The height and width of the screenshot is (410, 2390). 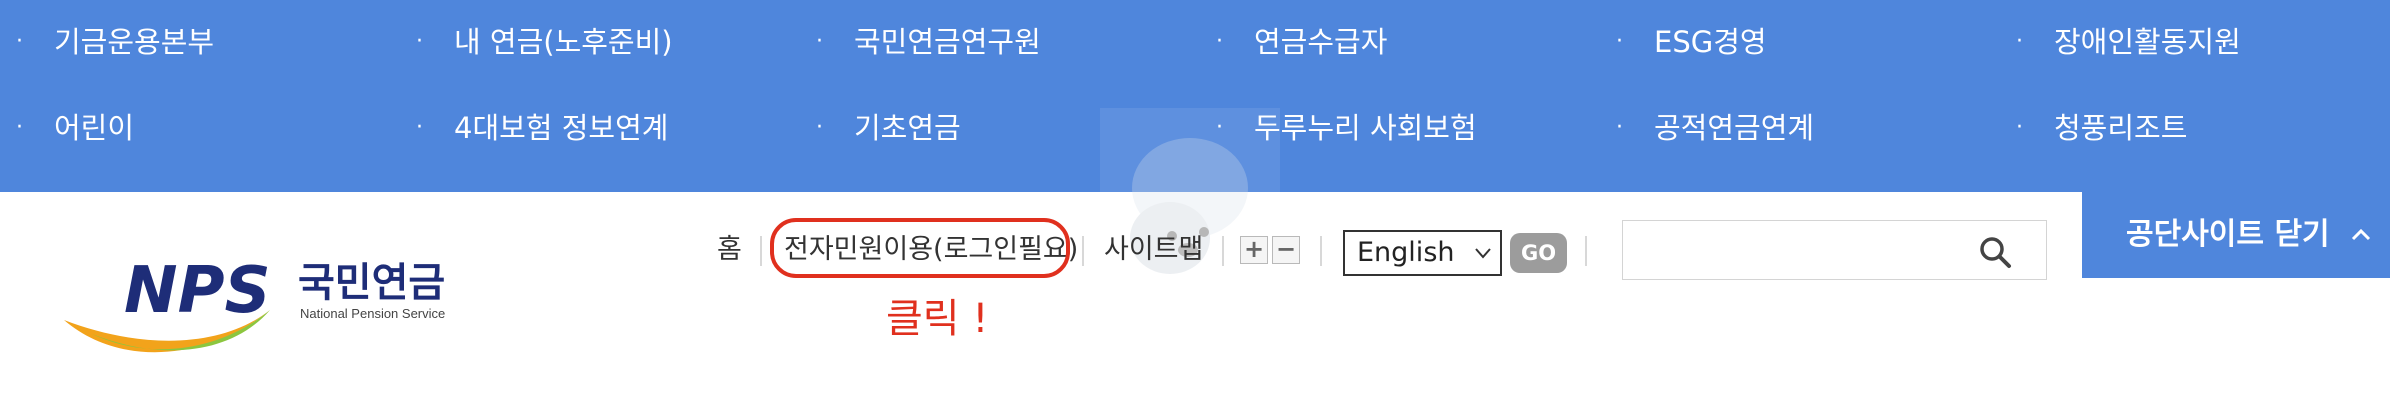 I want to click on search-icon, so click(x=1995, y=252).